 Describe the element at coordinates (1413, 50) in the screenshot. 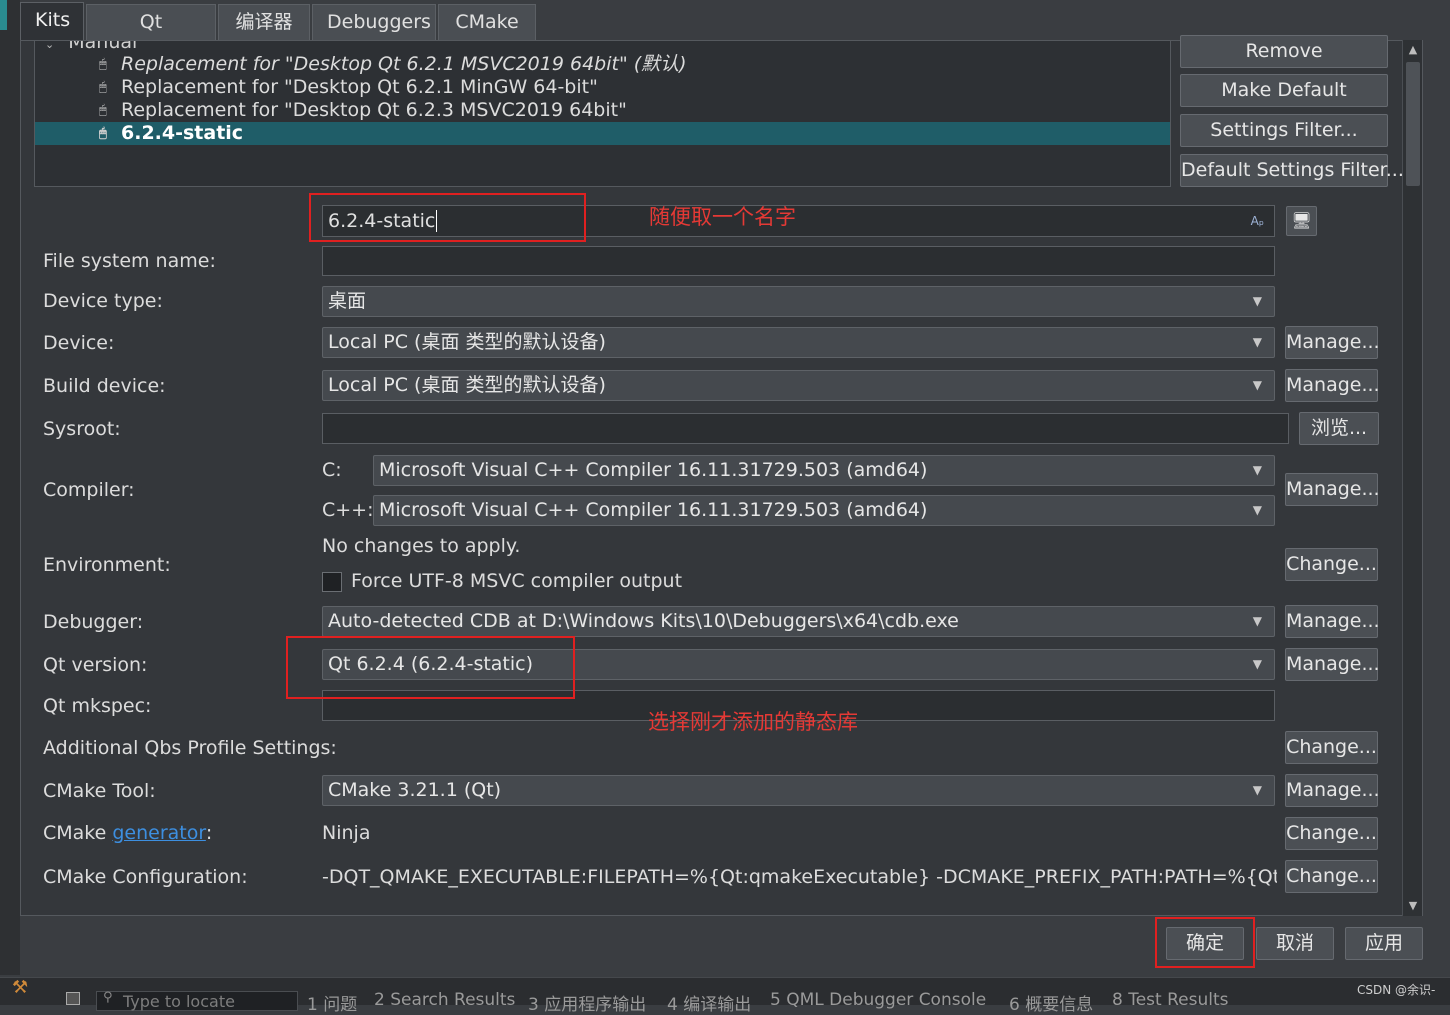

I see `scroll-up-icon: ▲` at that location.